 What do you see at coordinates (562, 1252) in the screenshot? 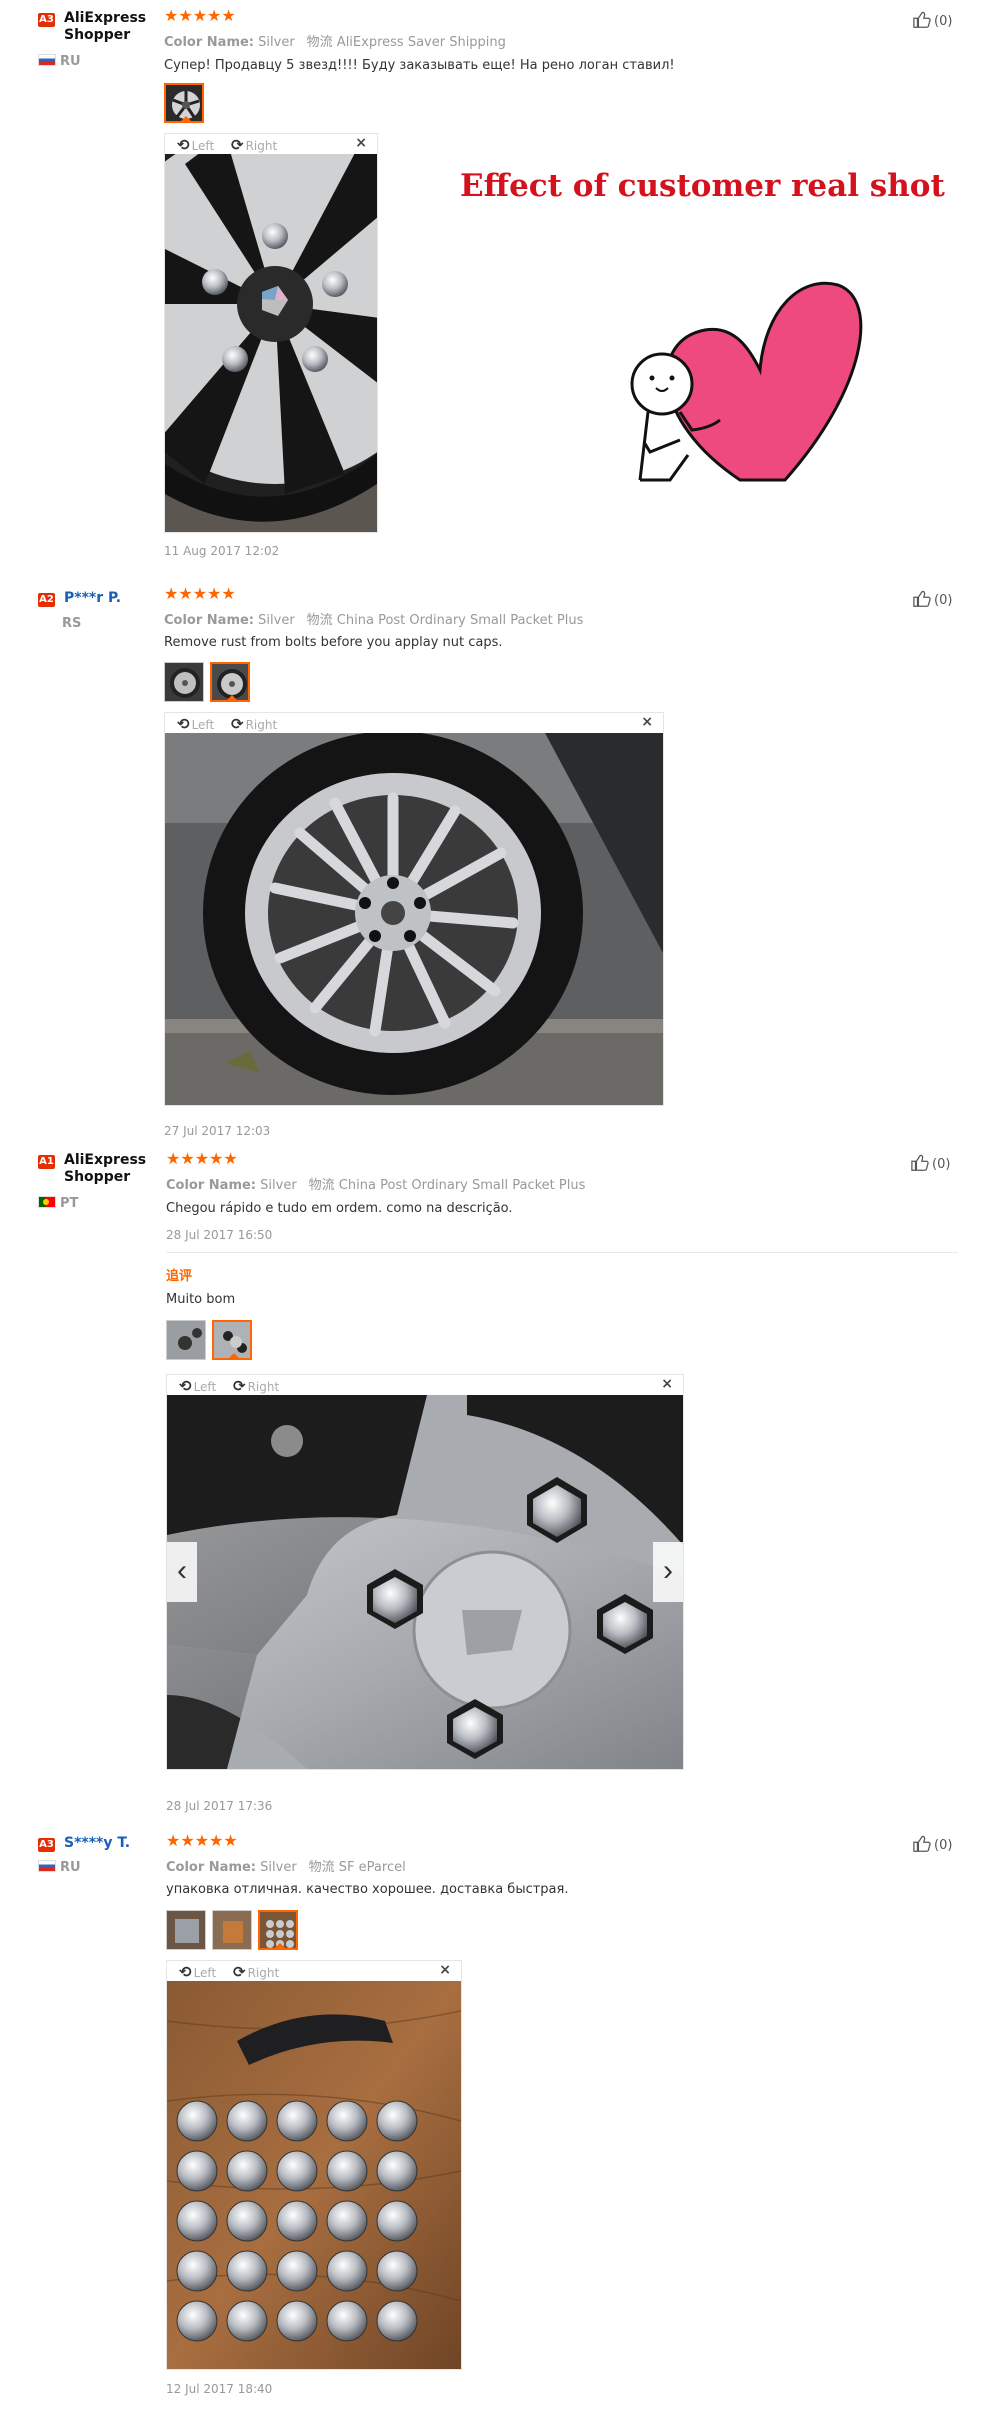
I see `divider` at bounding box center [562, 1252].